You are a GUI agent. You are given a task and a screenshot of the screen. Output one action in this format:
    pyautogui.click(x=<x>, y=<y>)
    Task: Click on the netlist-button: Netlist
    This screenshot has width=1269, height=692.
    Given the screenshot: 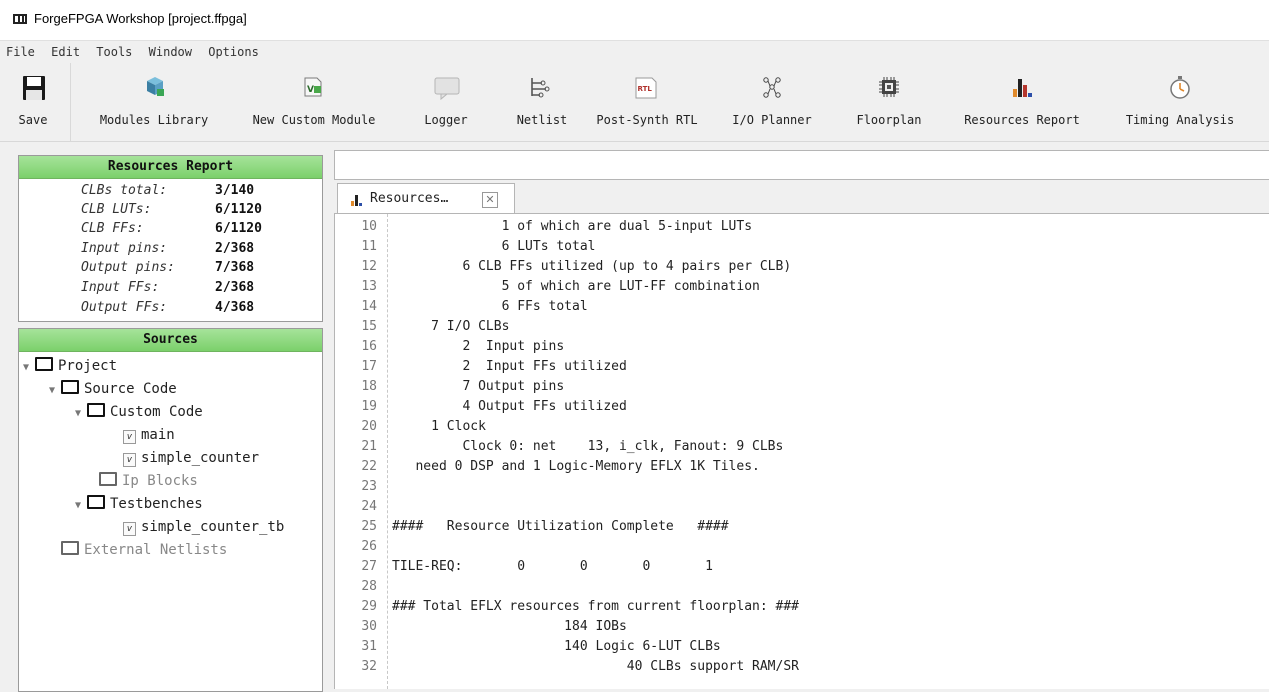 What is the action you would take?
    pyautogui.click(x=542, y=101)
    